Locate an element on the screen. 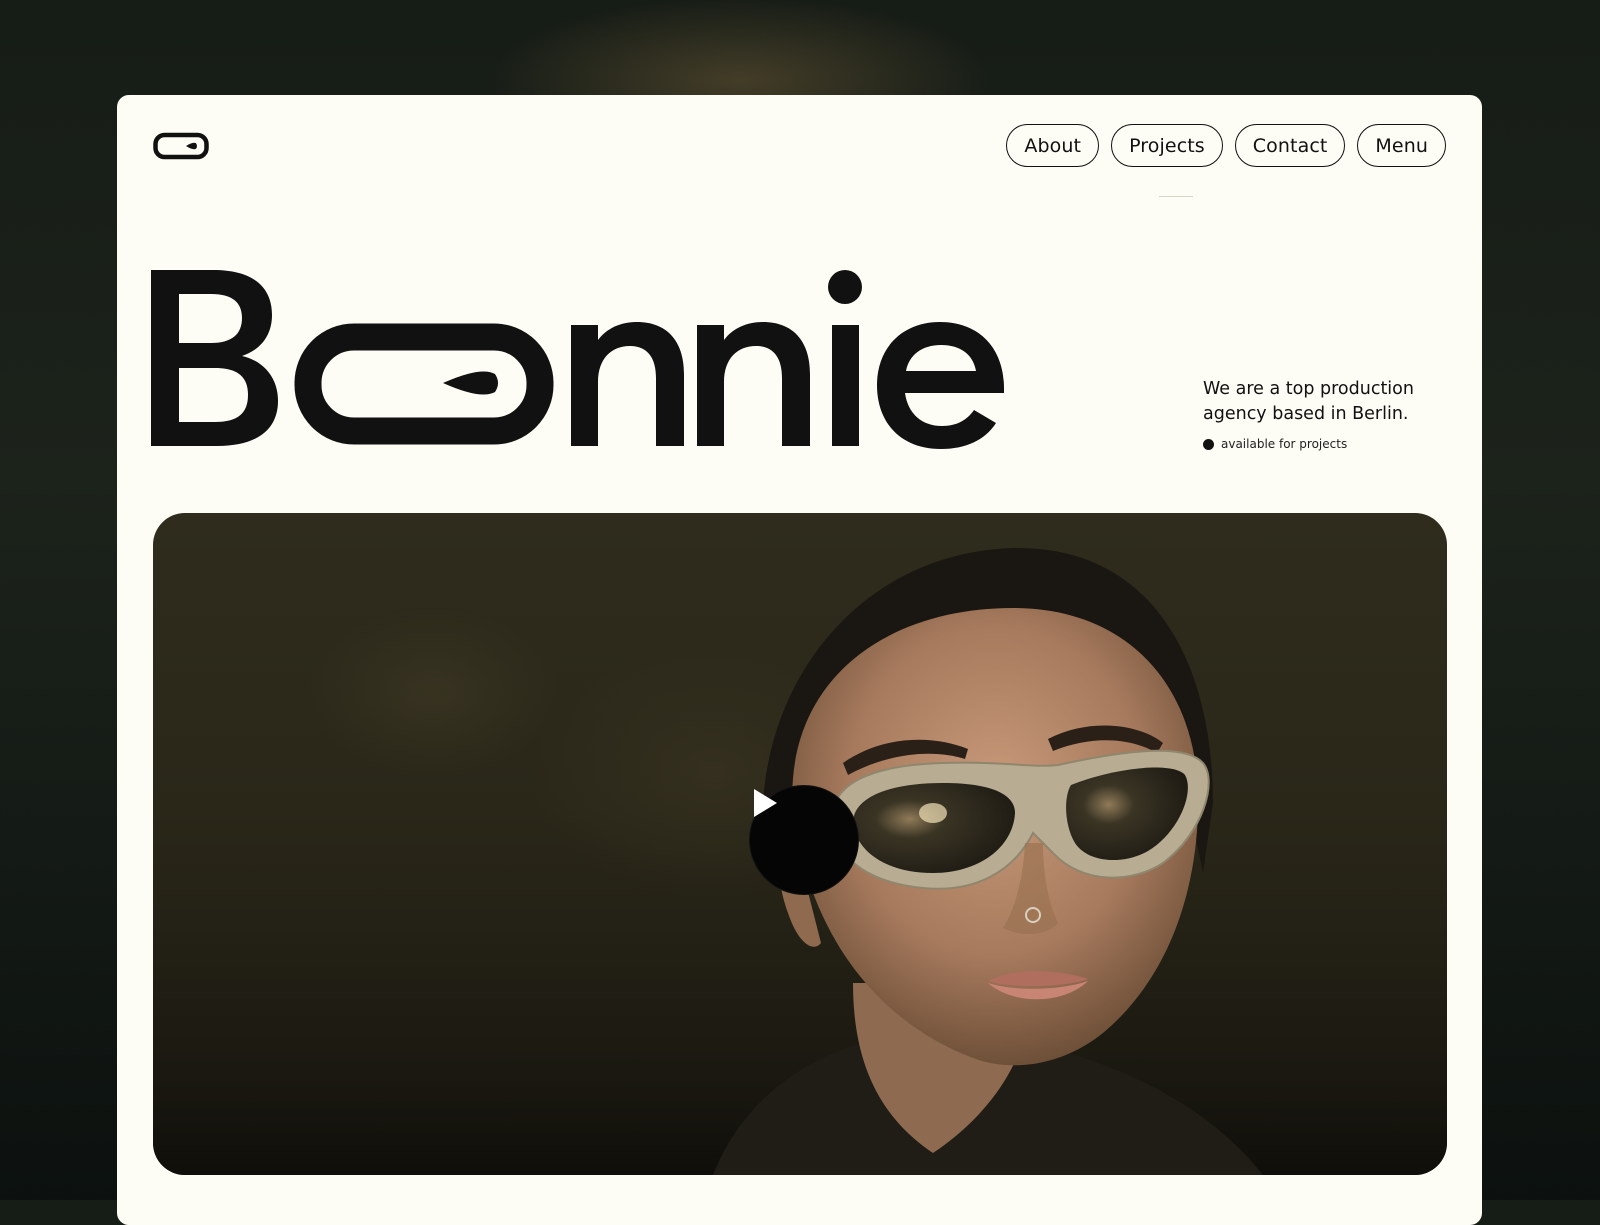  nav-menu-button: Menu is located at coordinates (1401, 145).